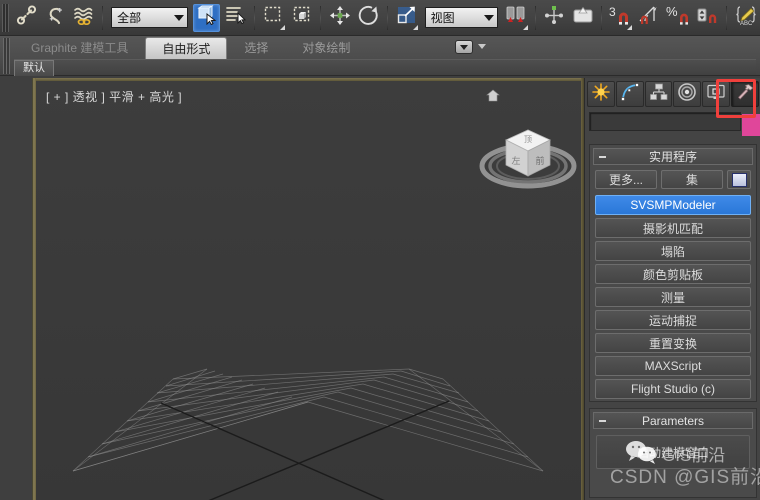  What do you see at coordinates (339, 18) in the screenshot?
I see `select-and-move-button` at bounding box center [339, 18].